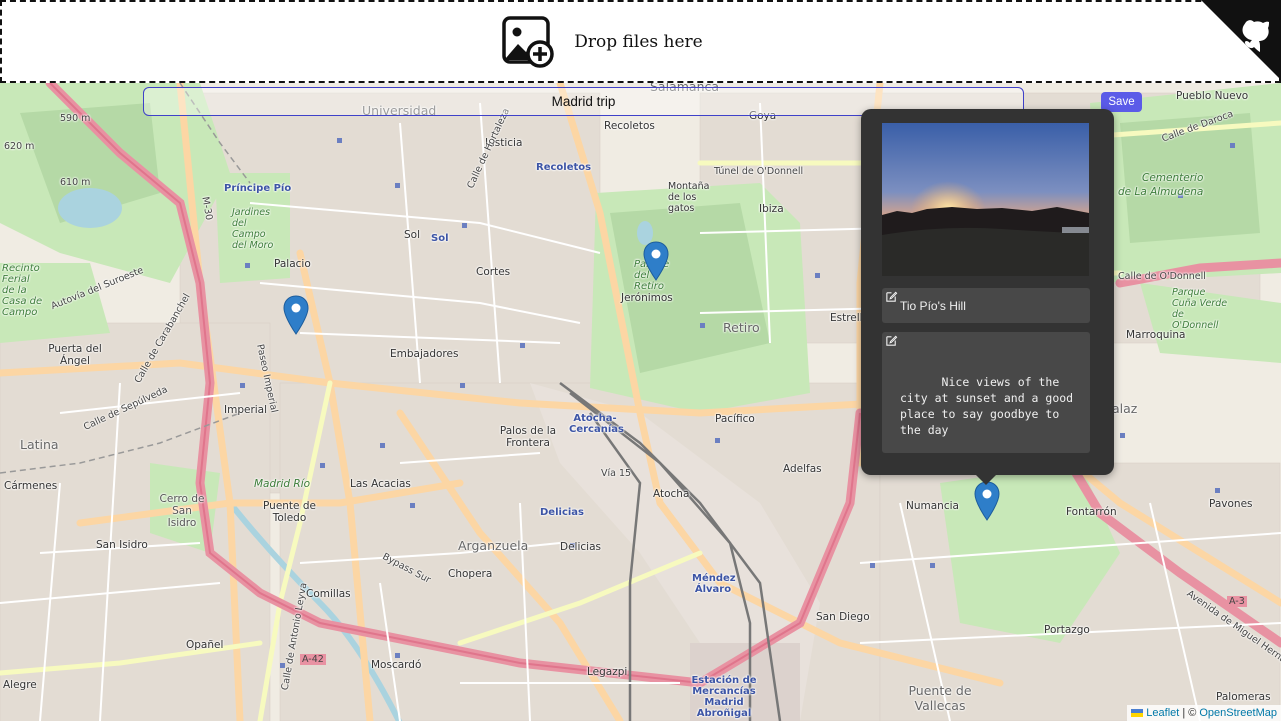 The image size is (1281, 721). I want to click on map-attribution: Leaflet | © OpenStreetMap, so click(1204, 713).